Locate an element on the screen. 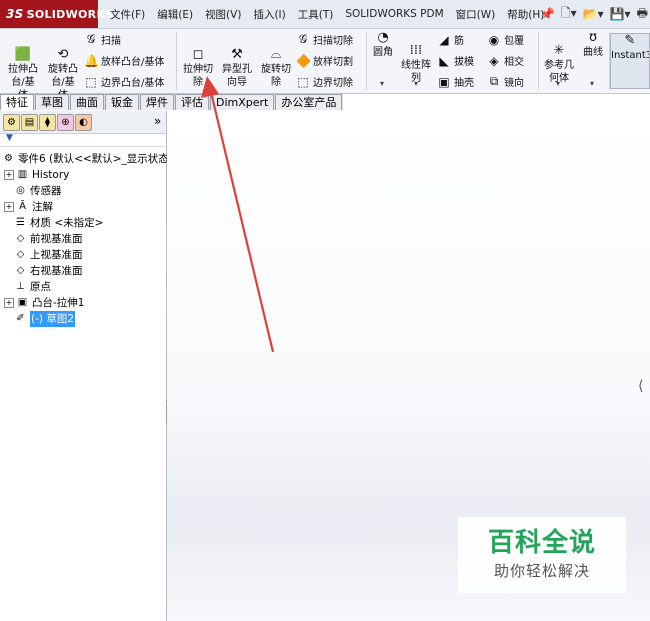  tab-weldments: 焊件 is located at coordinates (157, 102).